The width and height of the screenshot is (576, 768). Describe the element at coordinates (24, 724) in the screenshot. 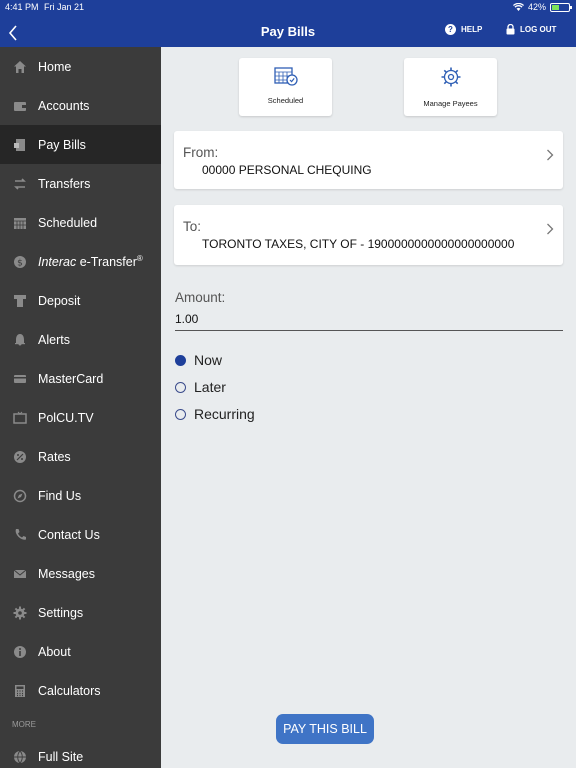

I see `sidebar-more-heading: MORE` at that location.